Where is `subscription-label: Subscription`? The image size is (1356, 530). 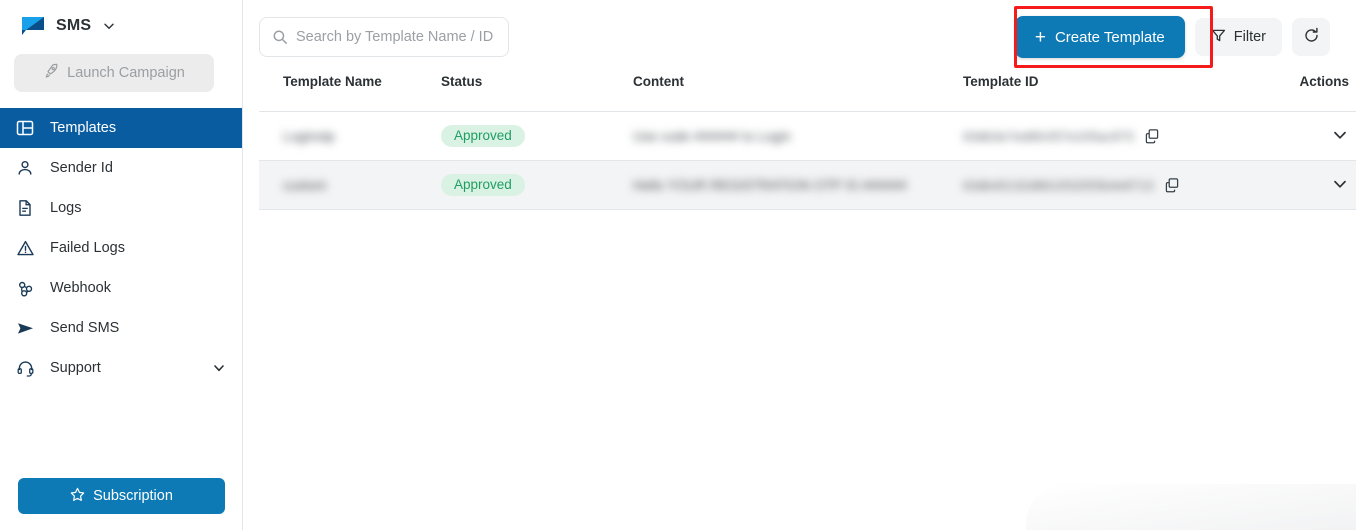
subscription-label: Subscription is located at coordinates (133, 496).